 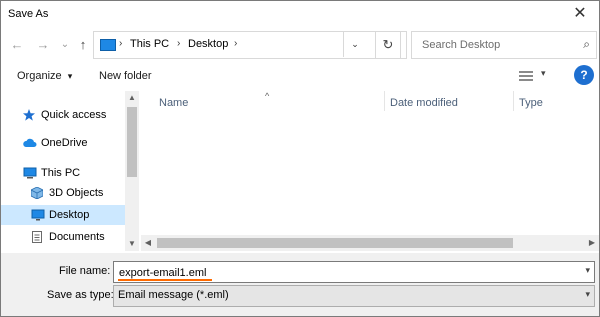 What do you see at coordinates (83, 45) in the screenshot?
I see `up-icon: ↑` at bounding box center [83, 45].